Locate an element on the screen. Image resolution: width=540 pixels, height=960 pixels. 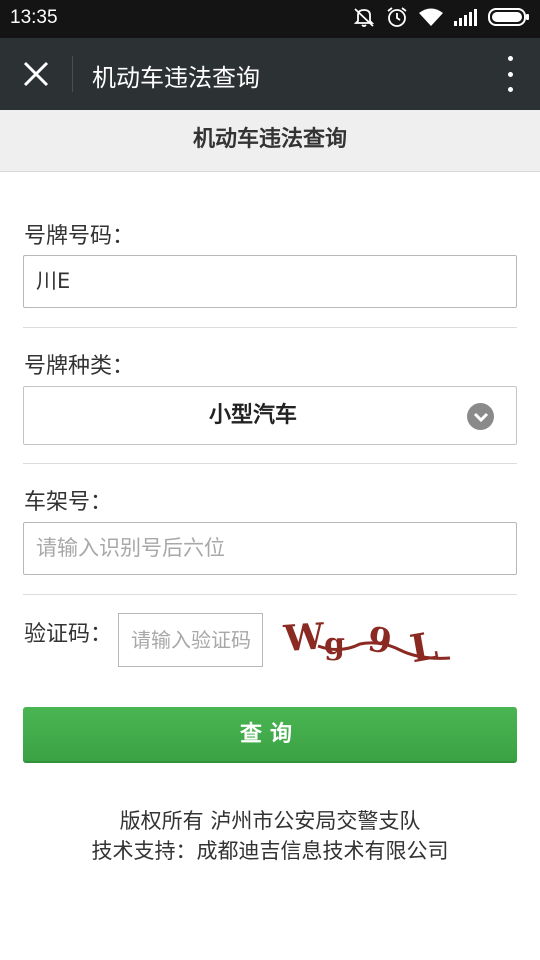
chevron-down-icon is located at coordinates (480, 416).